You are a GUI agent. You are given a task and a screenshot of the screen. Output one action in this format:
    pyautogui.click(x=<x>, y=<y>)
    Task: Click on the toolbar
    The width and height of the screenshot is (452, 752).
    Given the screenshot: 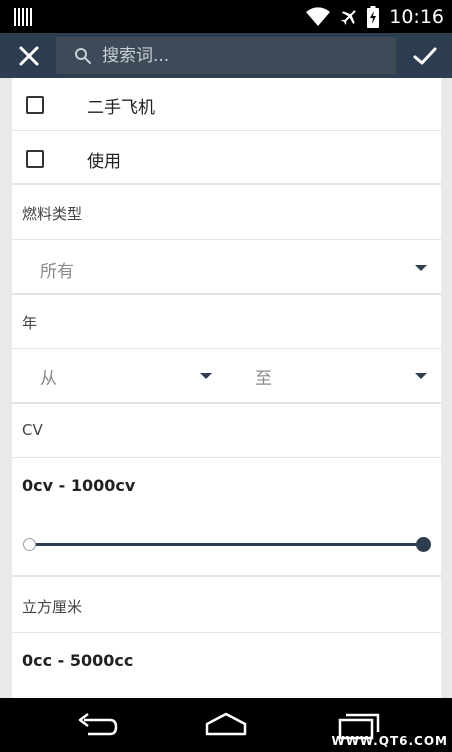 What is the action you would take?
    pyautogui.click(x=226, y=55)
    